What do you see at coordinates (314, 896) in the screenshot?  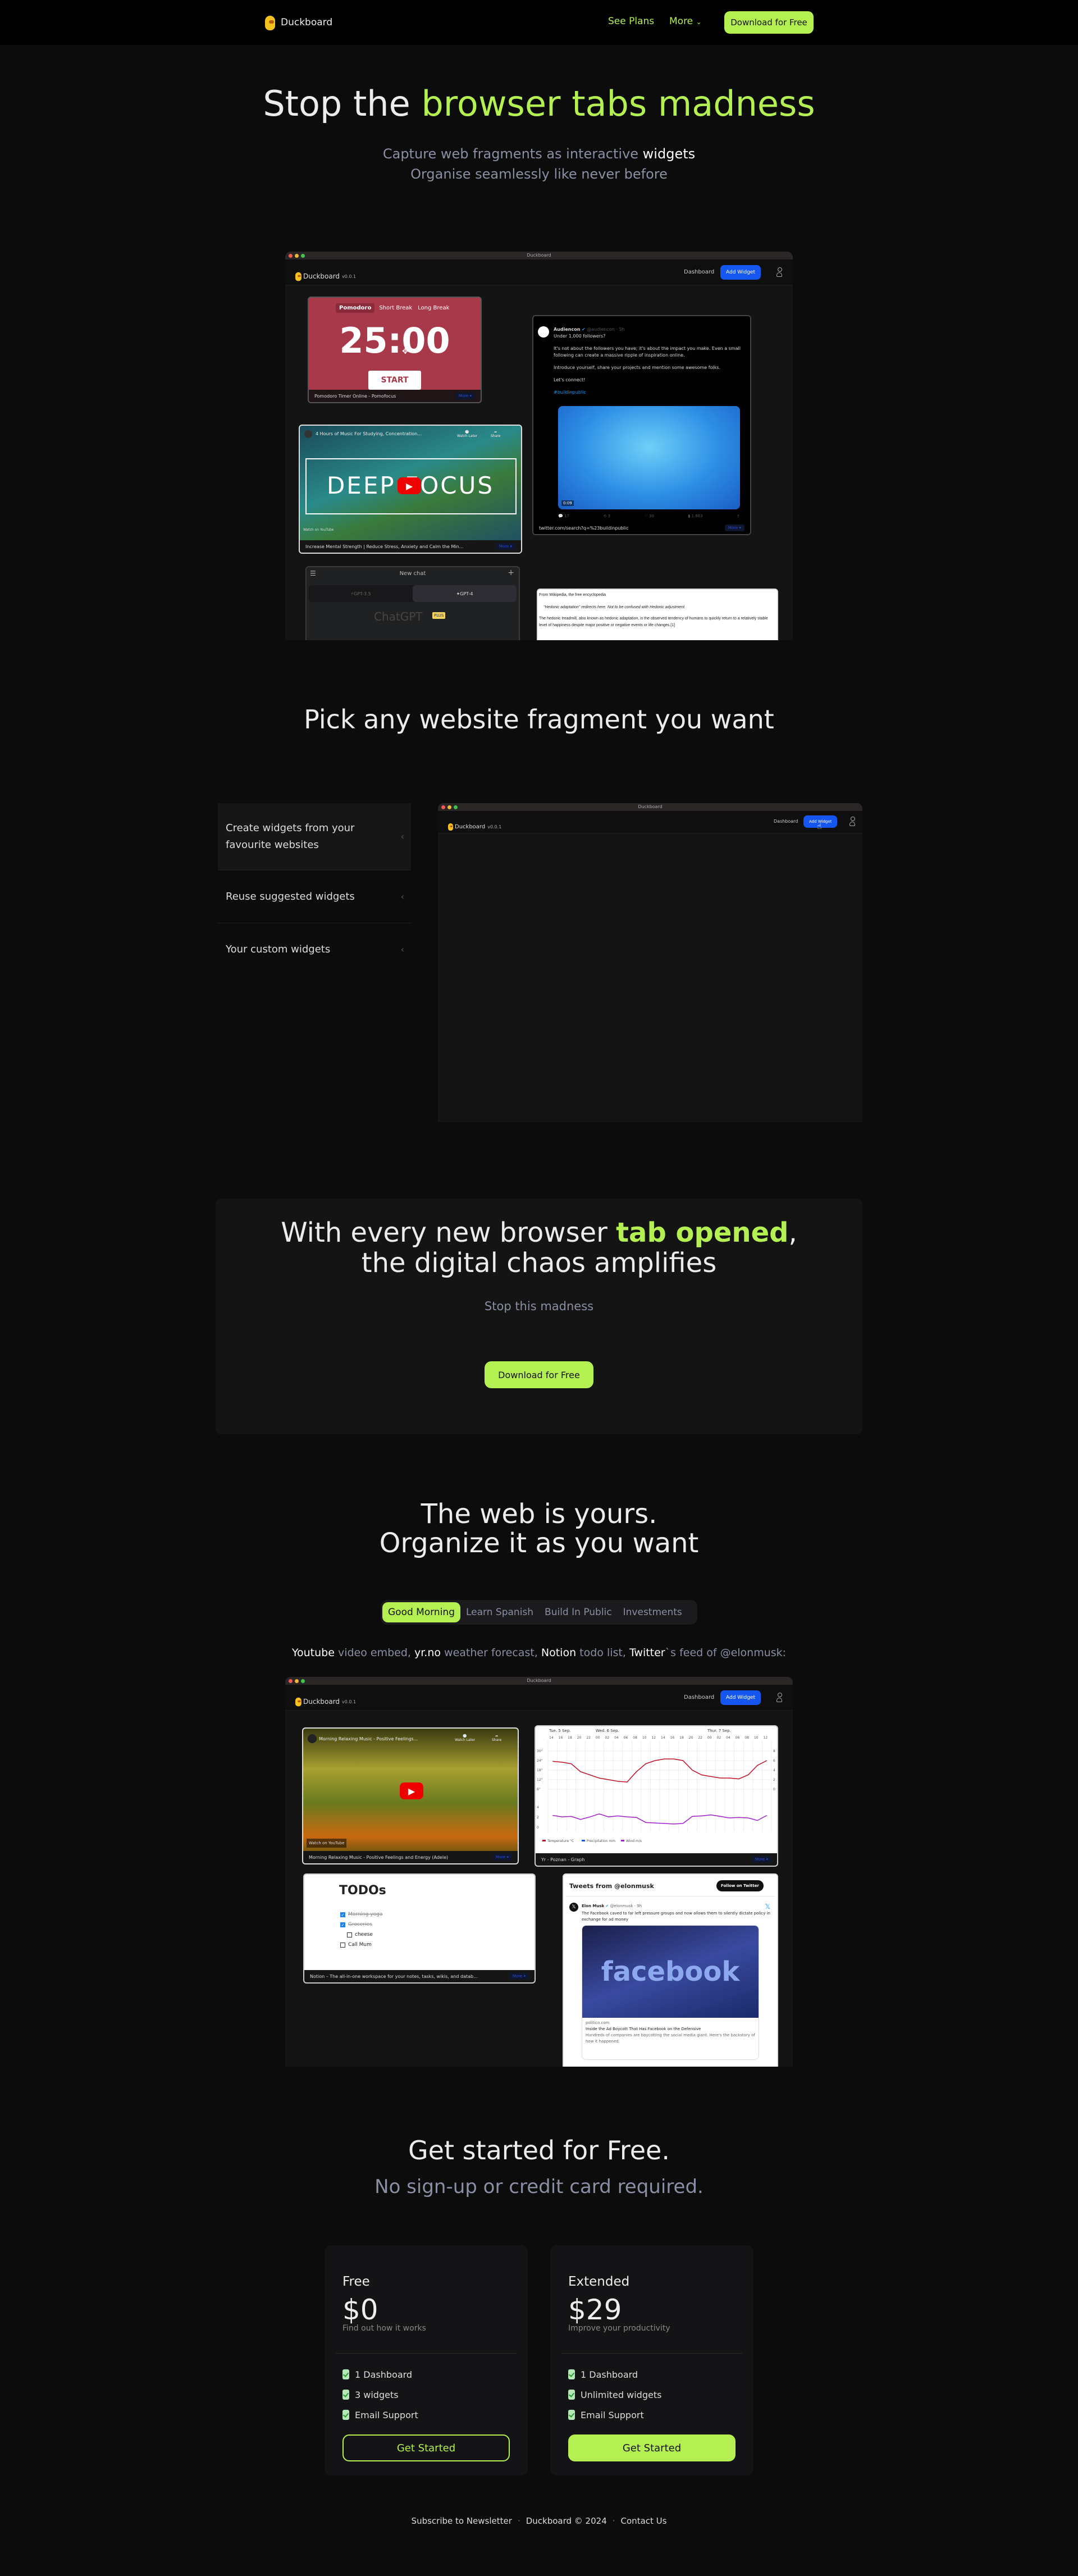 I see `feature-reuse: Reuse suggested widgets ‹` at bounding box center [314, 896].